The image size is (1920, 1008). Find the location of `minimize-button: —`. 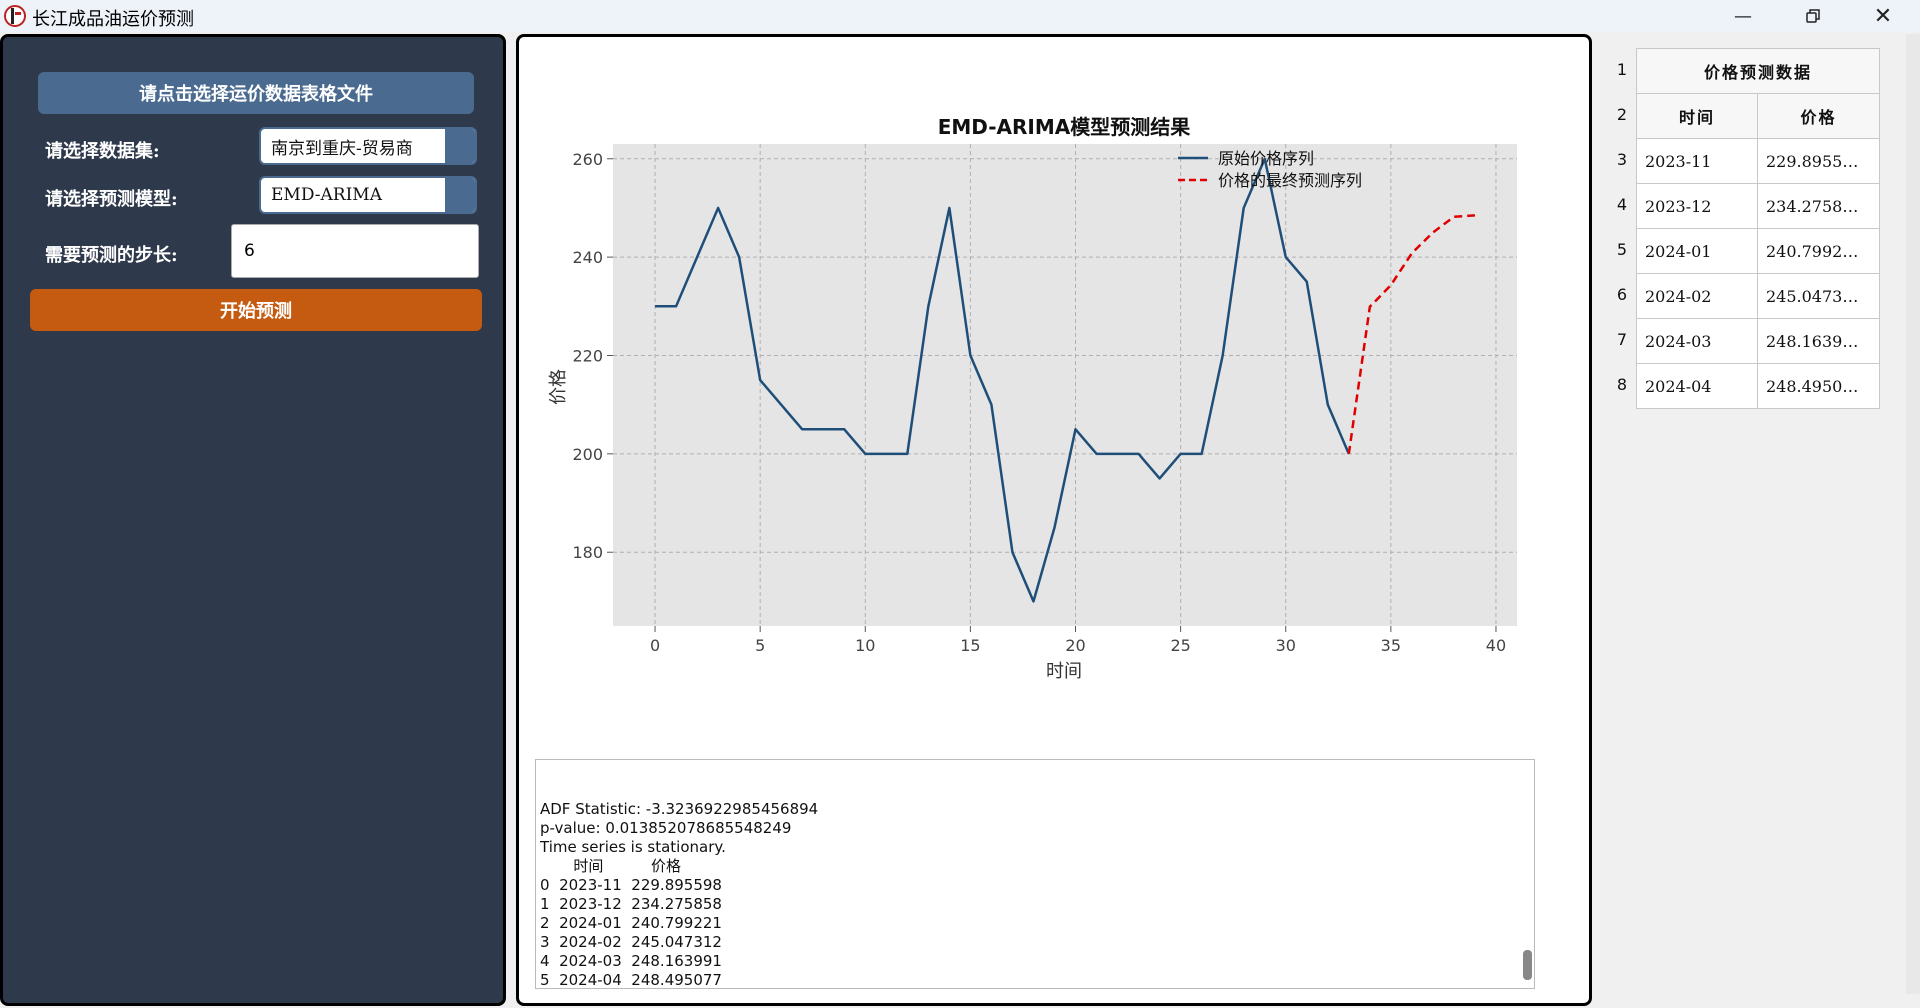

minimize-button: — is located at coordinates (1743, 16).